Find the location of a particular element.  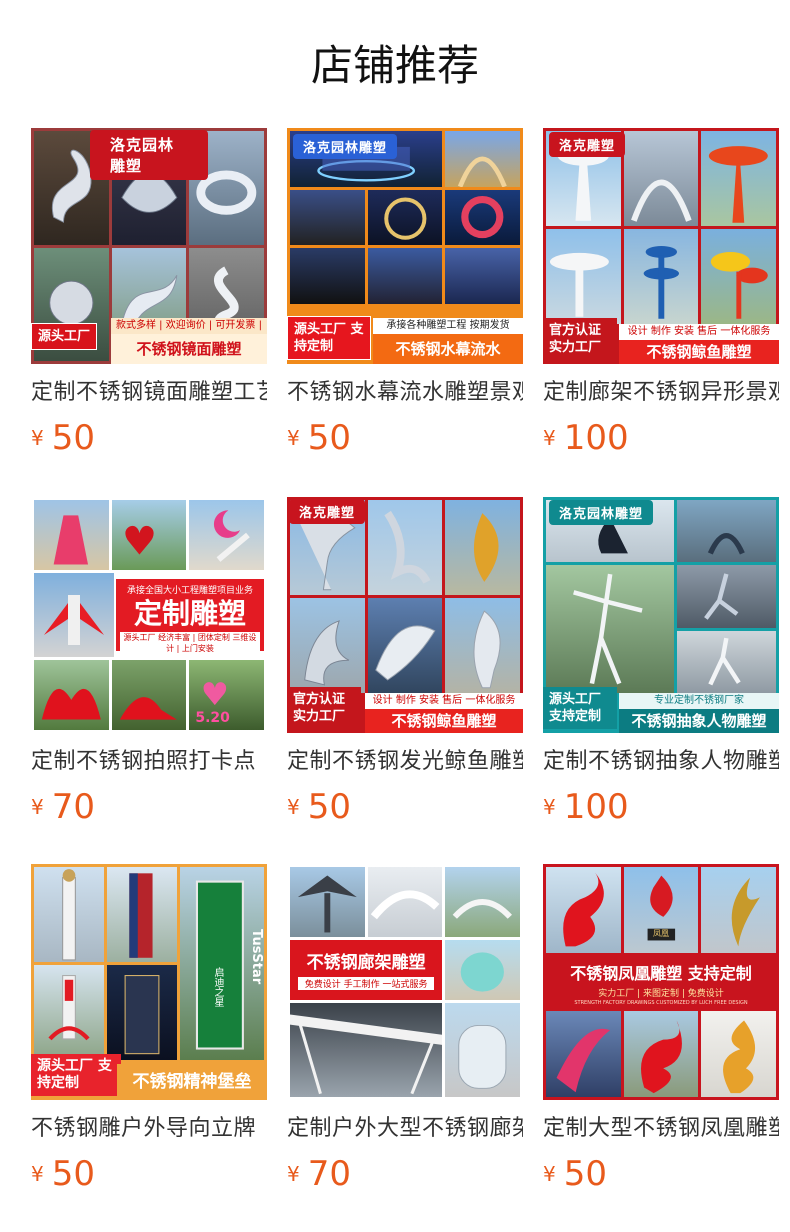

banner-big-text: 定制雕塑 is located at coordinates (189, 613).